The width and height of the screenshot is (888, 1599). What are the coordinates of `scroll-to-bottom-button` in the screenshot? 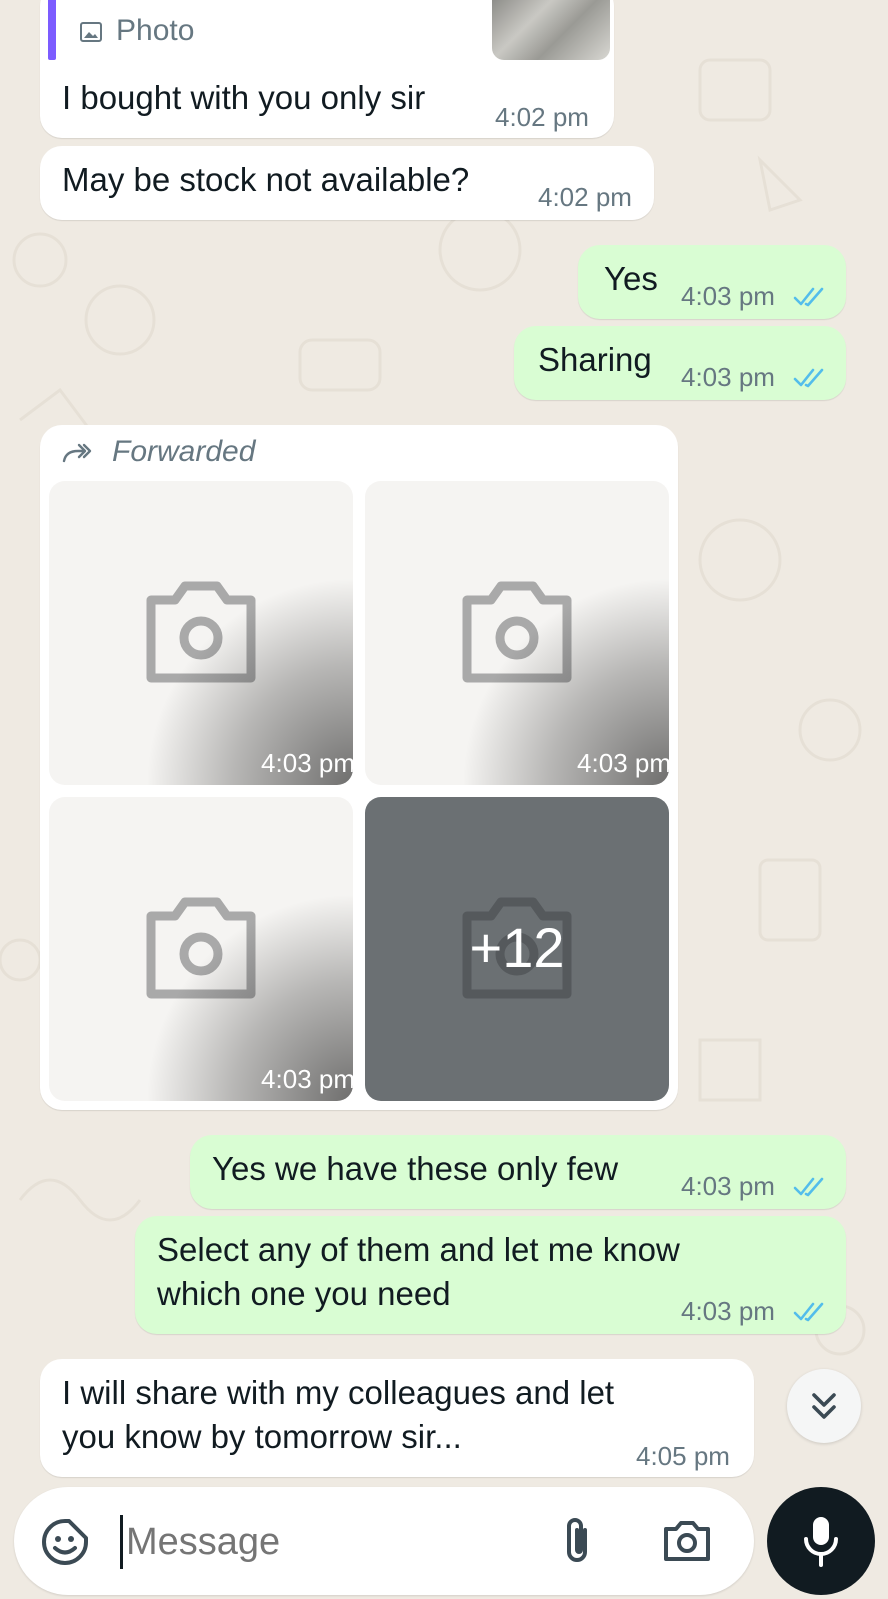 It's located at (824, 1406).